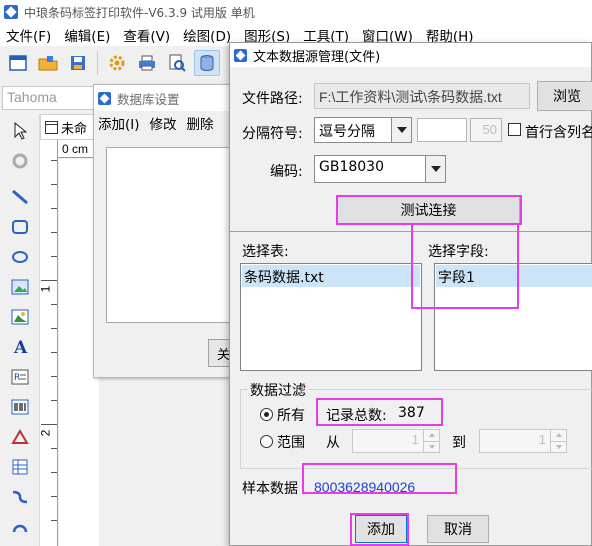  What do you see at coordinates (333, 443) in the screenshot?
I see `from-label: 从` at bounding box center [333, 443].